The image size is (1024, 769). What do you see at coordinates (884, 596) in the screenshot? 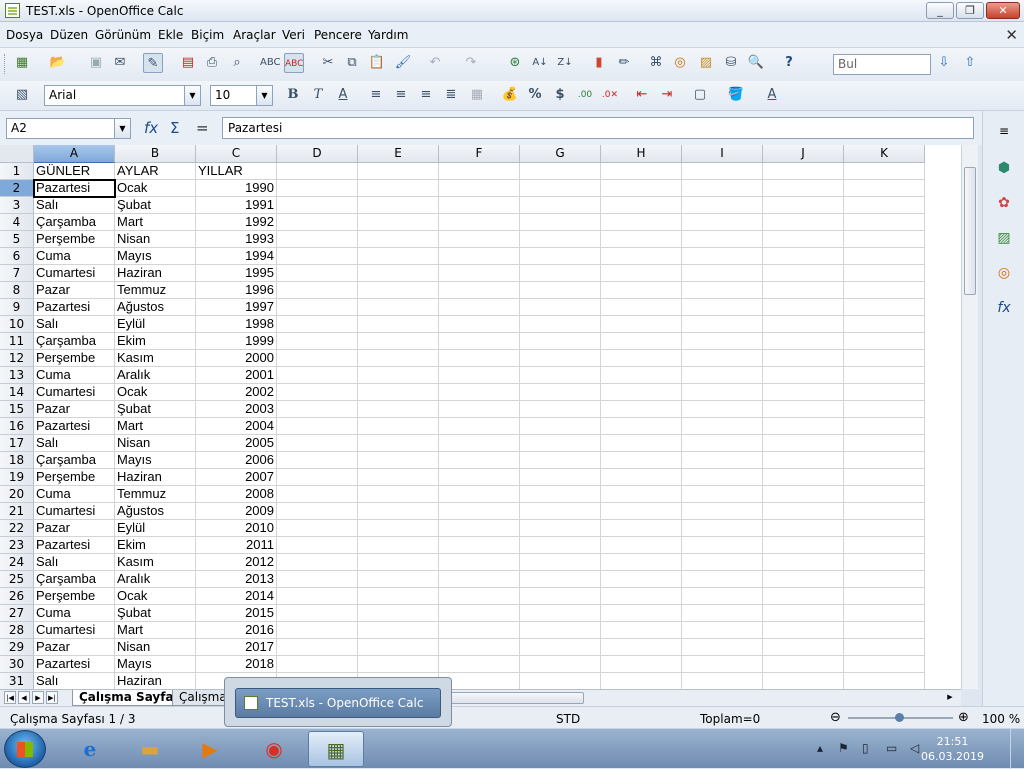
I see `cell-k26` at bounding box center [884, 596].